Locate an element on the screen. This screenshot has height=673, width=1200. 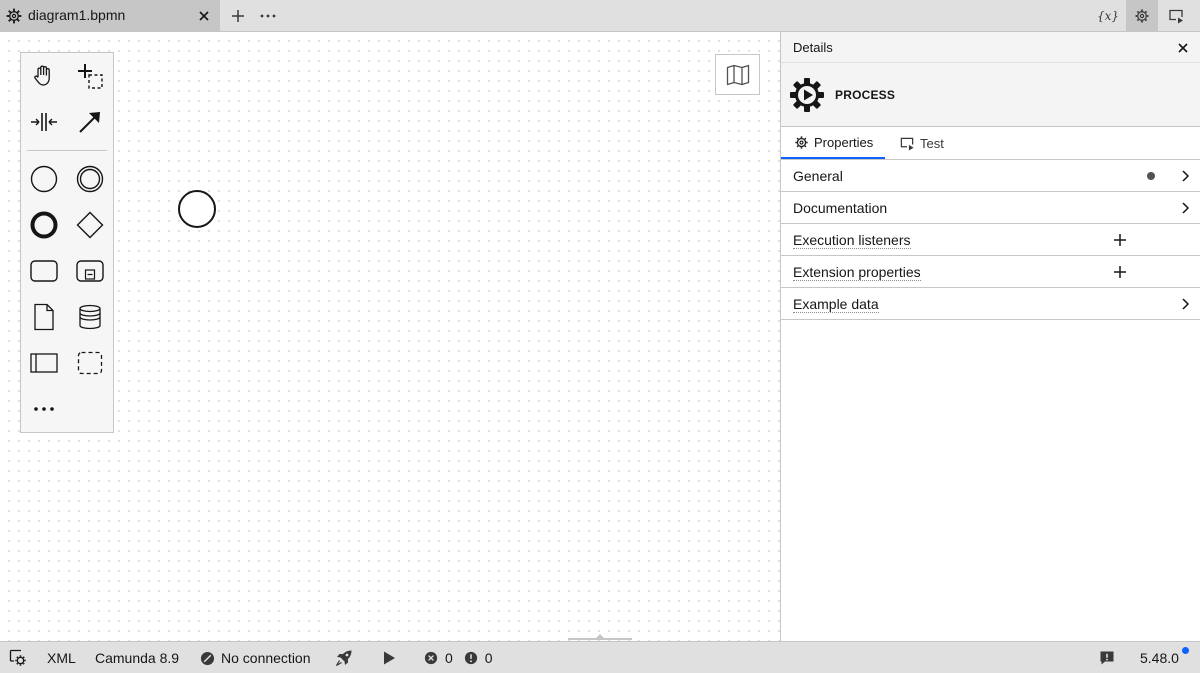
end-event-icon is located at coordinates (44, 225).